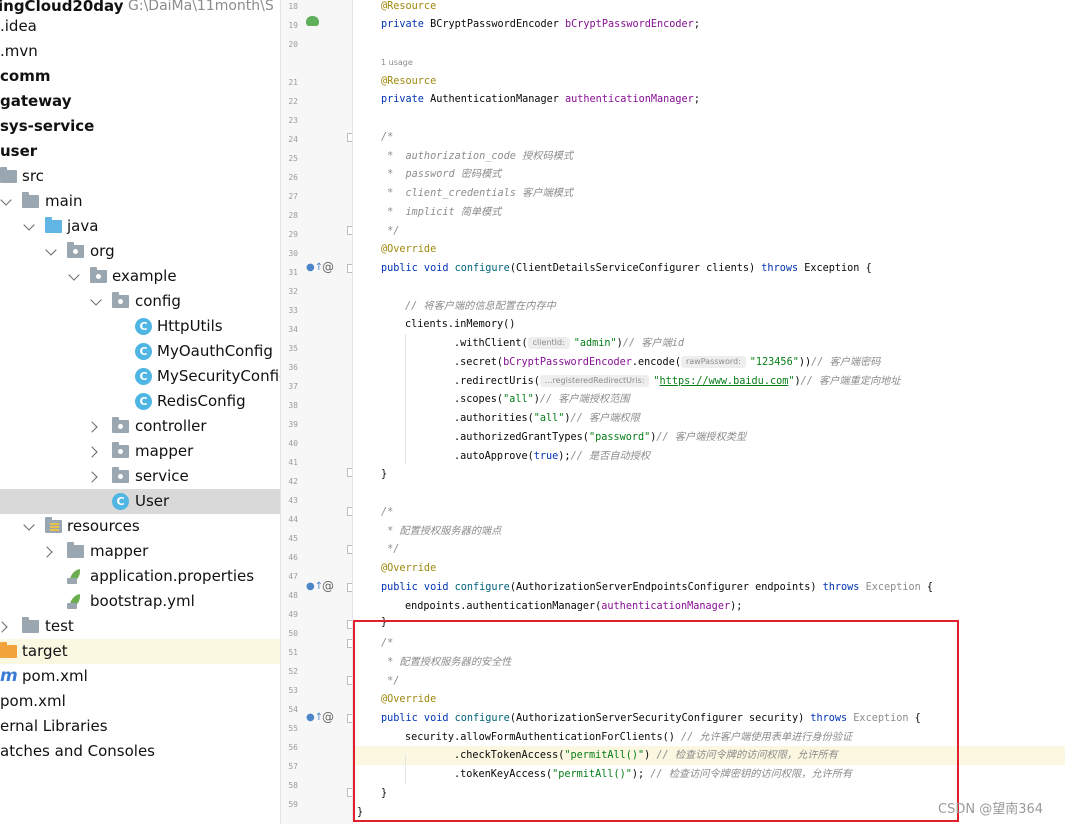 This screenshot has width=1065, height=824. I want to click on tree-item-bootstrap-yml: bootstrap.yml, so click(140, 601).